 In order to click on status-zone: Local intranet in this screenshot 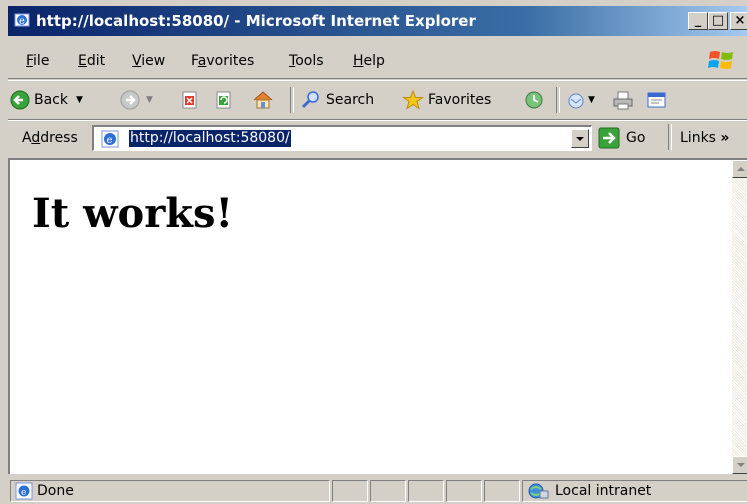, I will do `click(603, 491)`.